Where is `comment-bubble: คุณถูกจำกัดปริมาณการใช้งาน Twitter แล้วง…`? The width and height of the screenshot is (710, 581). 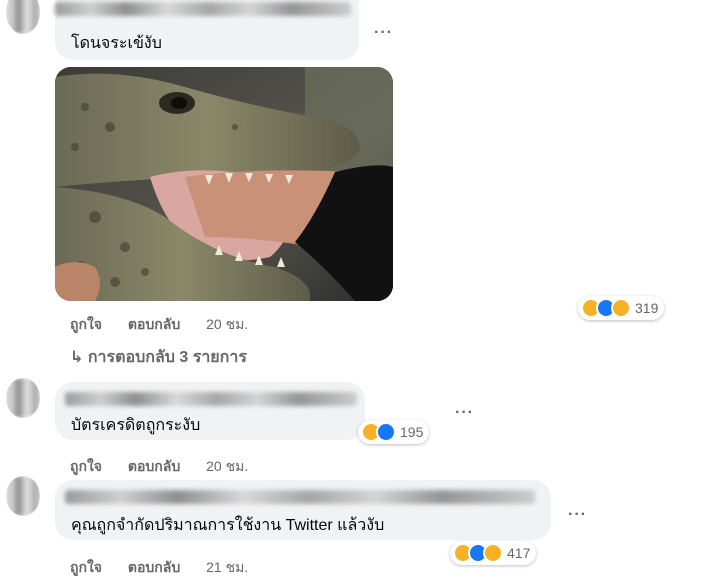
comment-bubble: คุณถูกจำกัดปริมาณการใช้งาน Twitter แล้วง… is located at coordinates (303, 510).